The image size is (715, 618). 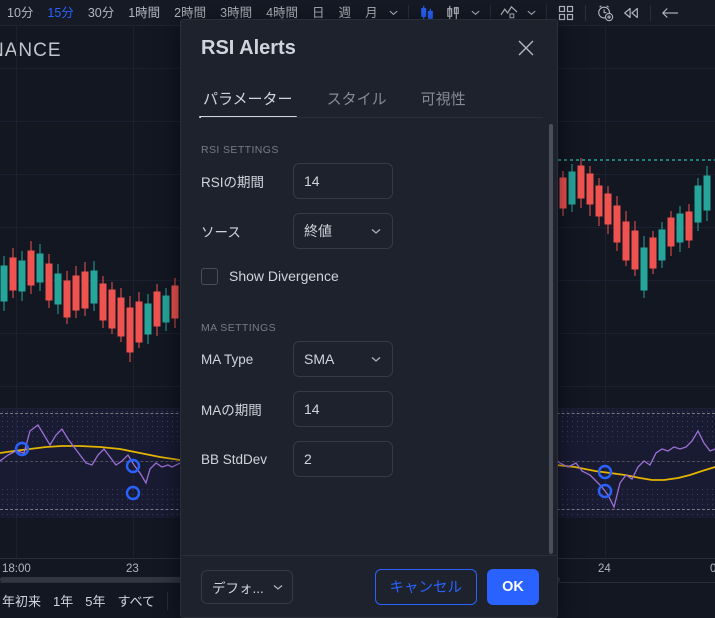 What do you see at coordinates (63, 600) in the screenshot?
I see `range-1y: 1年` at bounding box center [63, 600].